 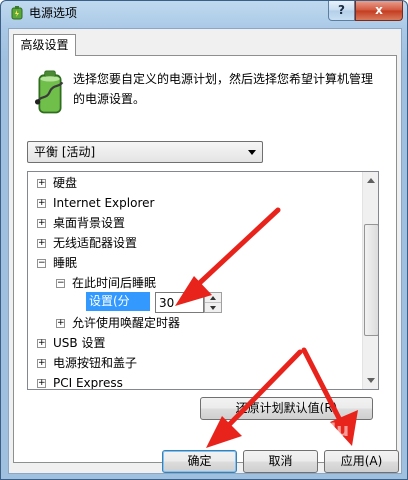 What do you see at coordinates (213, 308) in the screenshot?
I see `stepper-down-icon` at bounding box center [213, 308].